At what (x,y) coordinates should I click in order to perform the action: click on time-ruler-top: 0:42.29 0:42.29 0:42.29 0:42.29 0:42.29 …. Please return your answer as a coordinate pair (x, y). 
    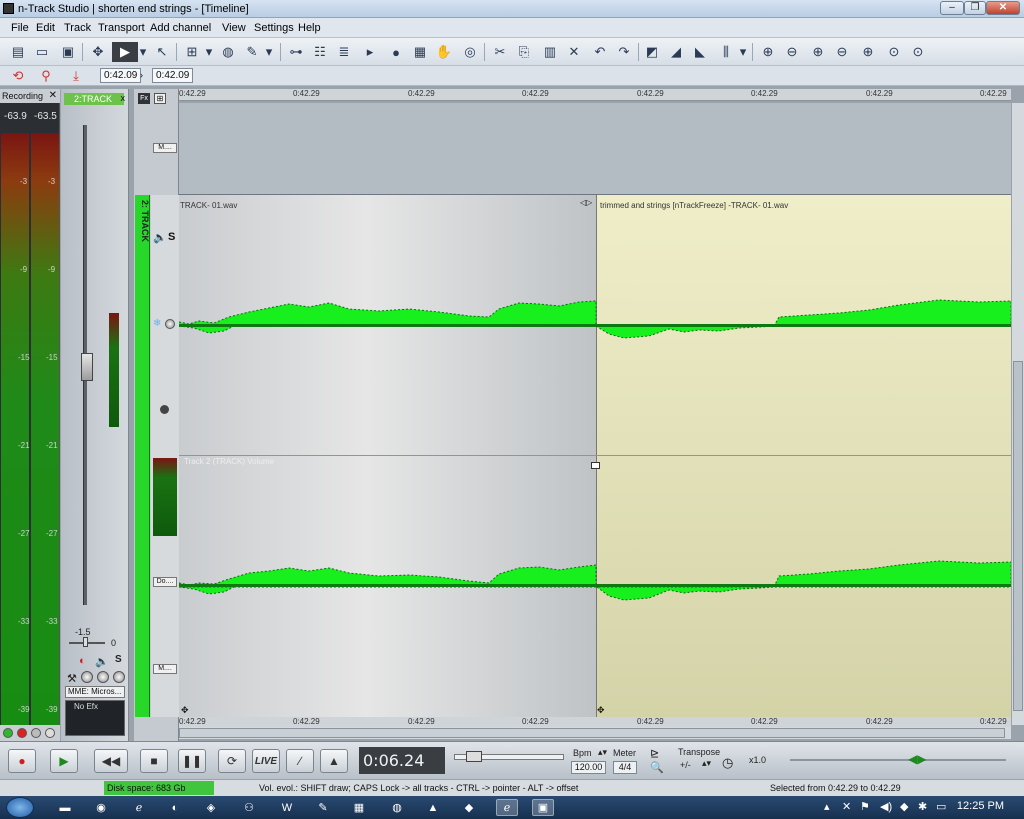
    Looking at the image, I should click on (595, 95).